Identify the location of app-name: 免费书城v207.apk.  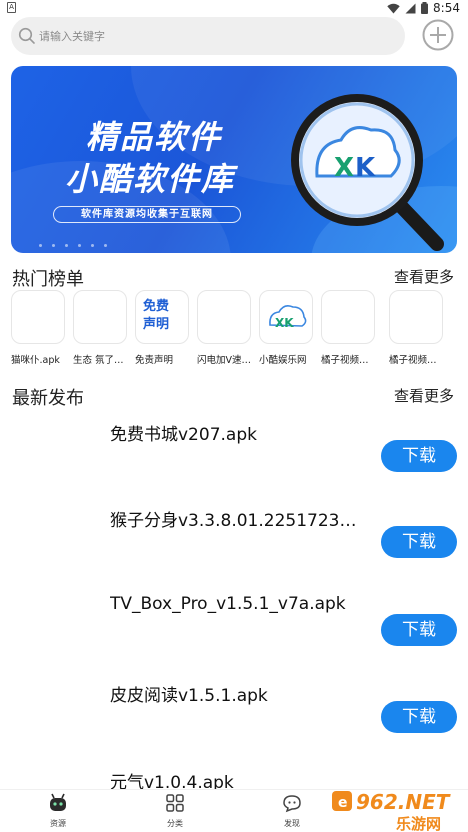
(183, 435).